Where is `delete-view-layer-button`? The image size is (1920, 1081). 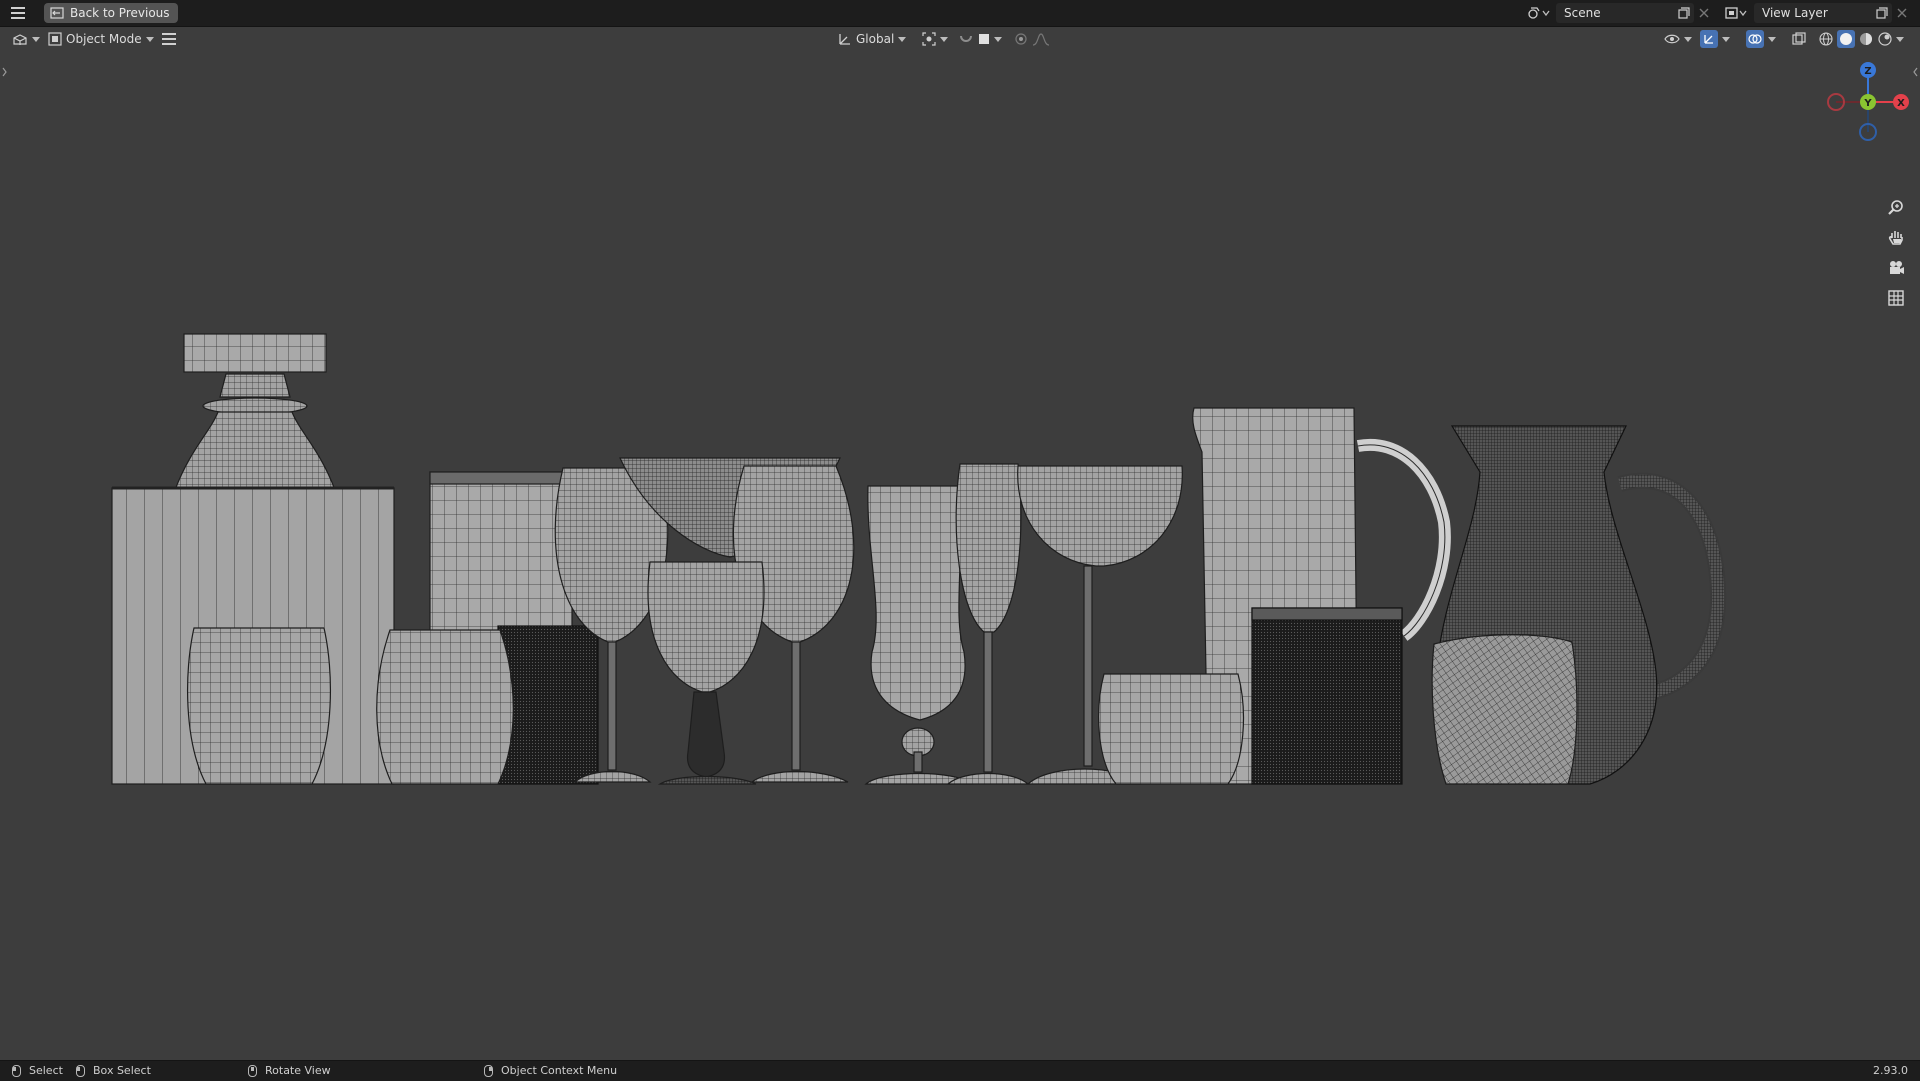
delete-view-layer-button is located at coordinates (1902, 13).